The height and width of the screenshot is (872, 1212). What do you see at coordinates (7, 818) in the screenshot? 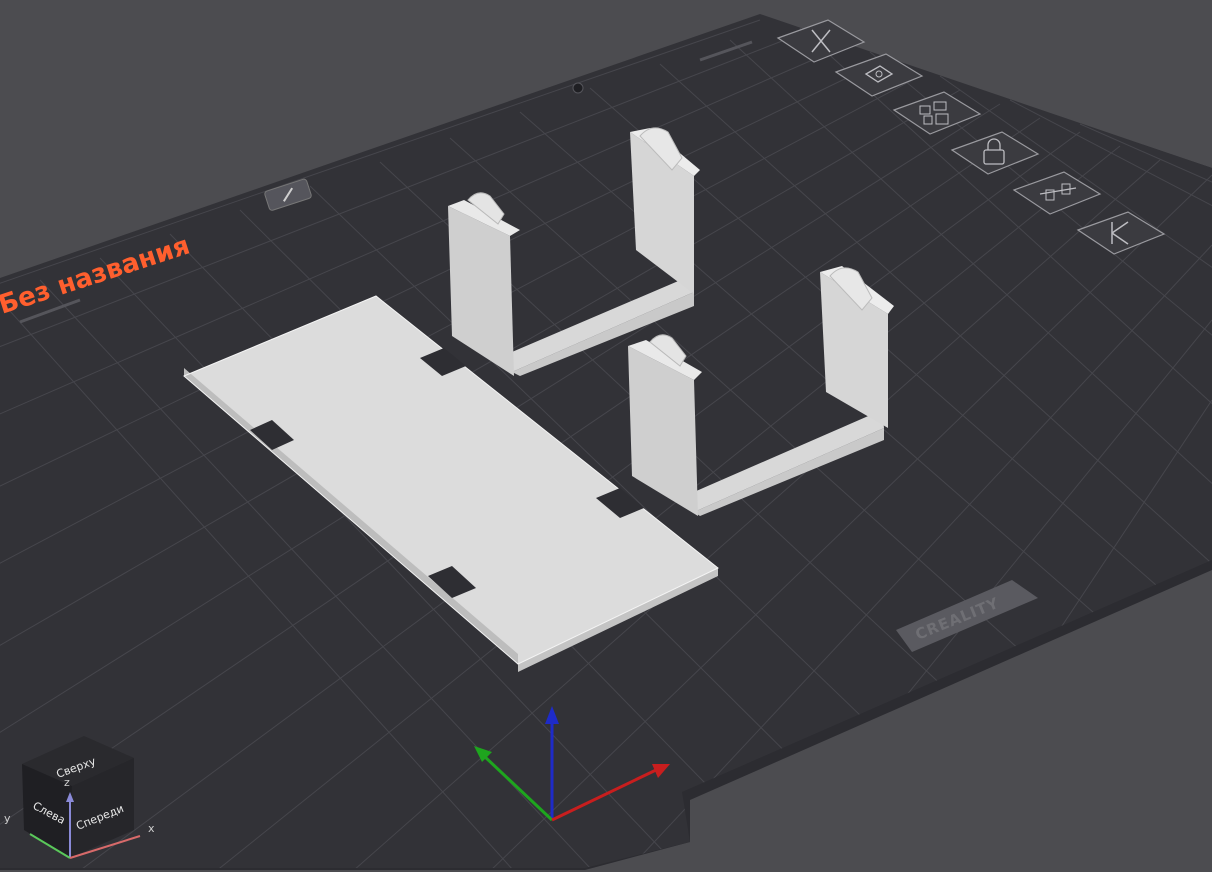
I see `view-cube-y-letter: y` at bounding box center [7, 818].